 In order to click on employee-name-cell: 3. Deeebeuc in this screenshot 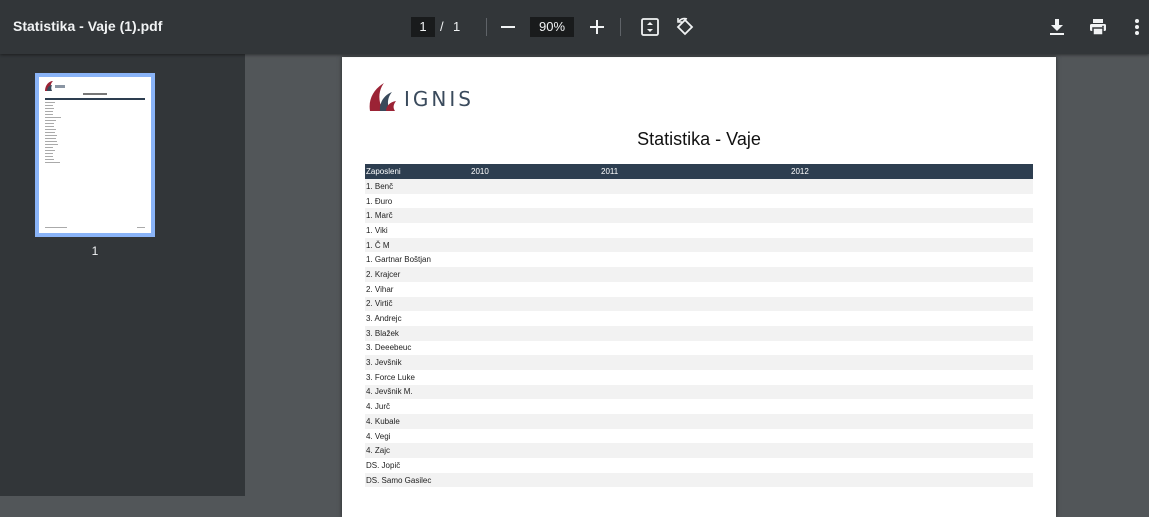, I will do `click(389, 348)`.